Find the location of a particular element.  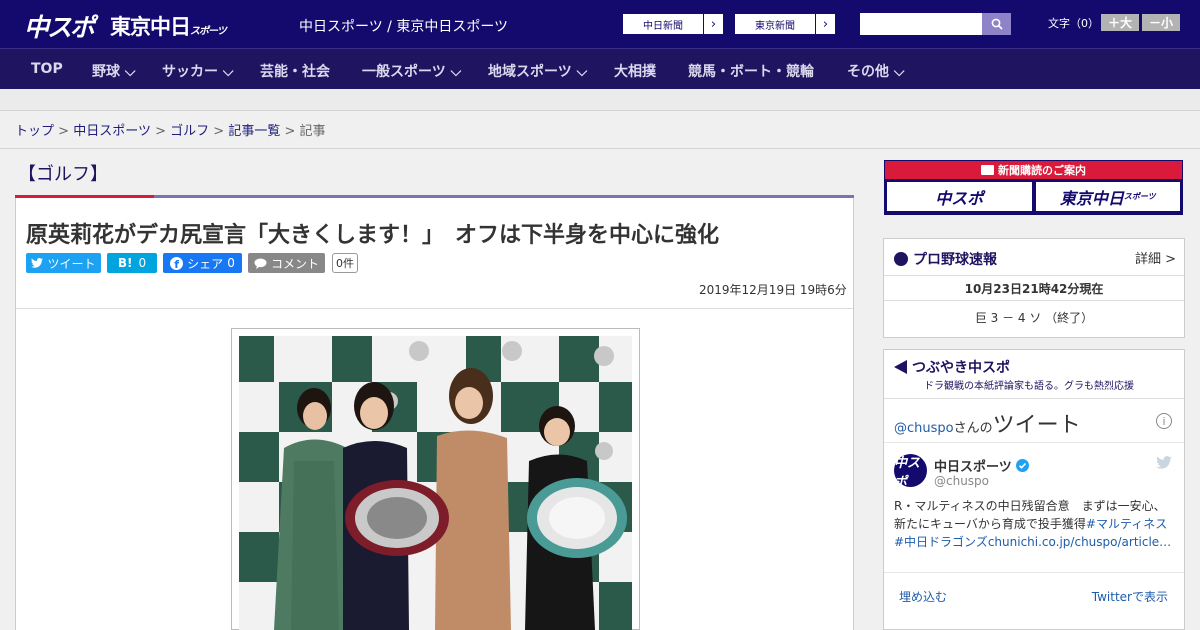

tokyo-shimbun-label: 東京新聞 is located at coordinates (775, 26).